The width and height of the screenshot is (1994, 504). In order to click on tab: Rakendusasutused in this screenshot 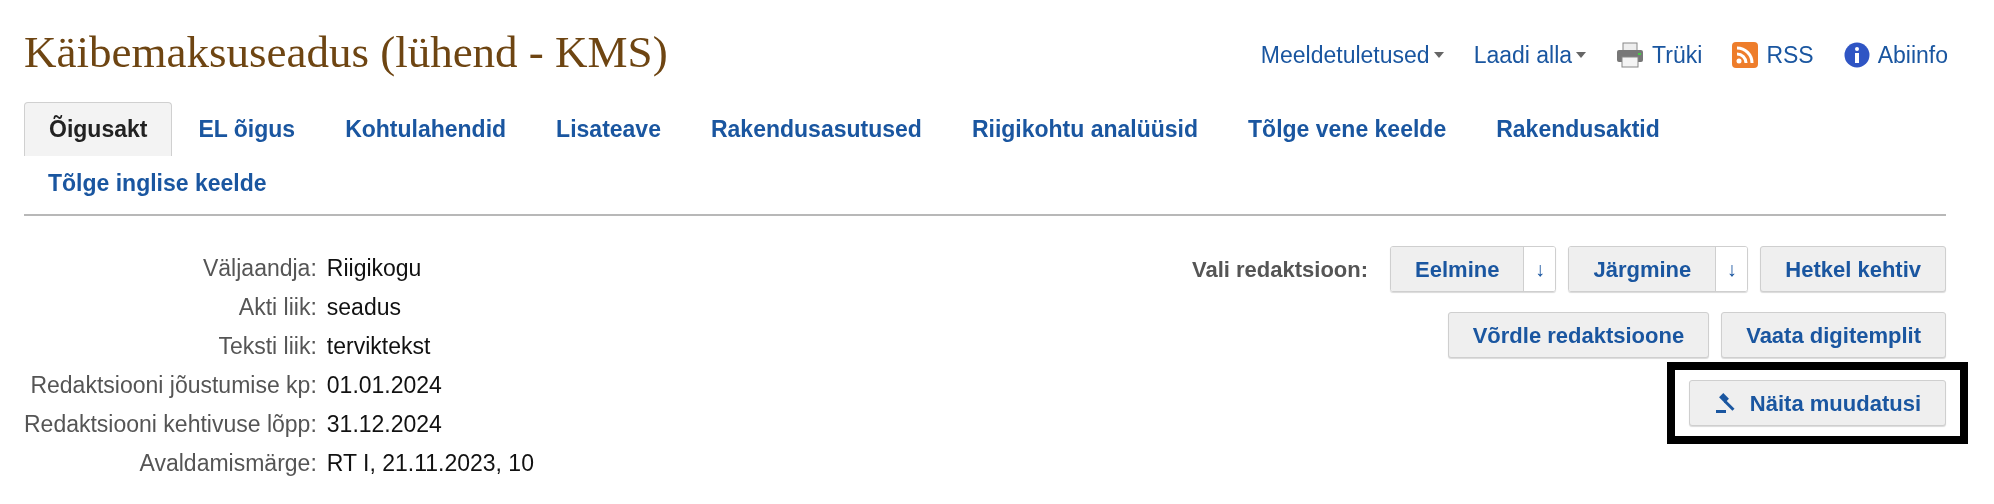, I will do `click(816, 129)`.